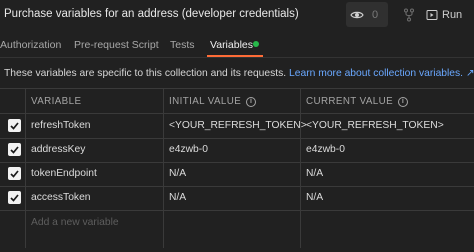 The height and width of the screenshot is (252, 474). Describe the element at coordinates (58, 149) in the screenshot. I see `variable-name-cell: addressKey` at that location.